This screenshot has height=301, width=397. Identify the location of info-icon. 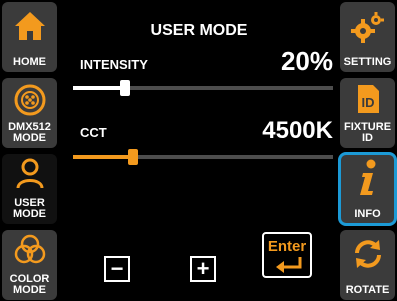
(367, 177).